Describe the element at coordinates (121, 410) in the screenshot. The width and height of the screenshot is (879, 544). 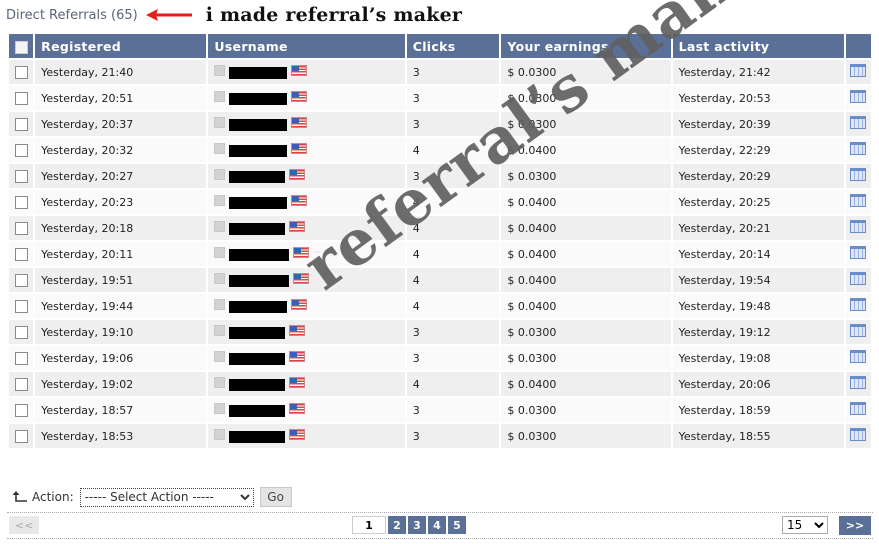
I see `registered-cell: Yesterday, 18:57` at that location.